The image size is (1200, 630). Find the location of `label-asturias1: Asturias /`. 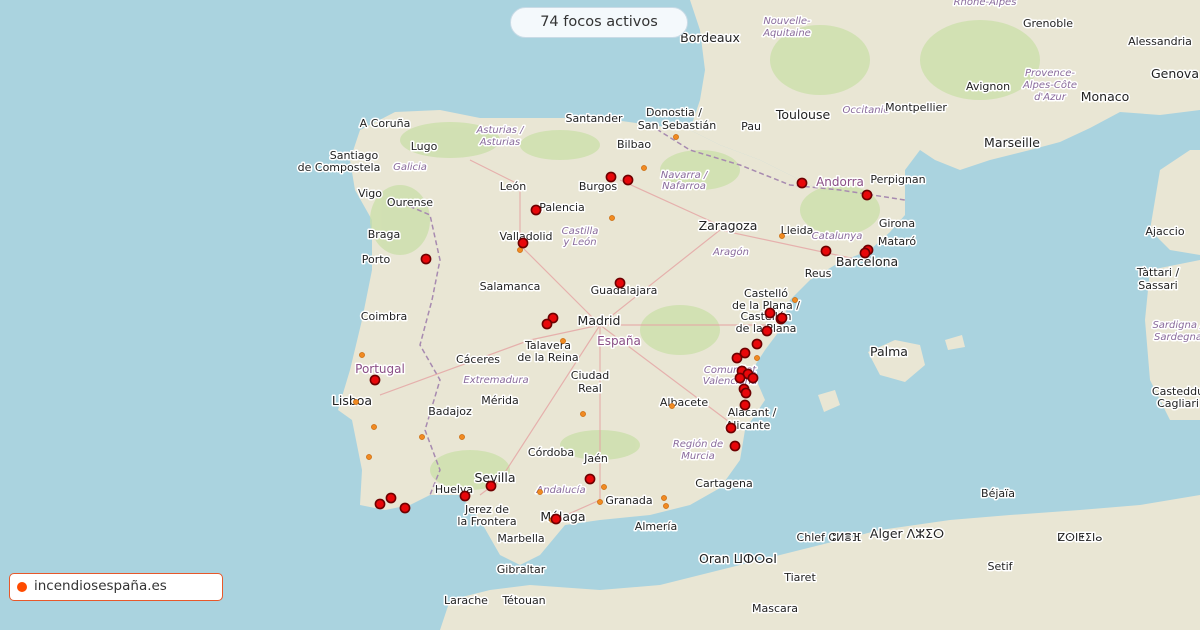

label-asturias1: Asturias / is located at coordinates (500, 130).